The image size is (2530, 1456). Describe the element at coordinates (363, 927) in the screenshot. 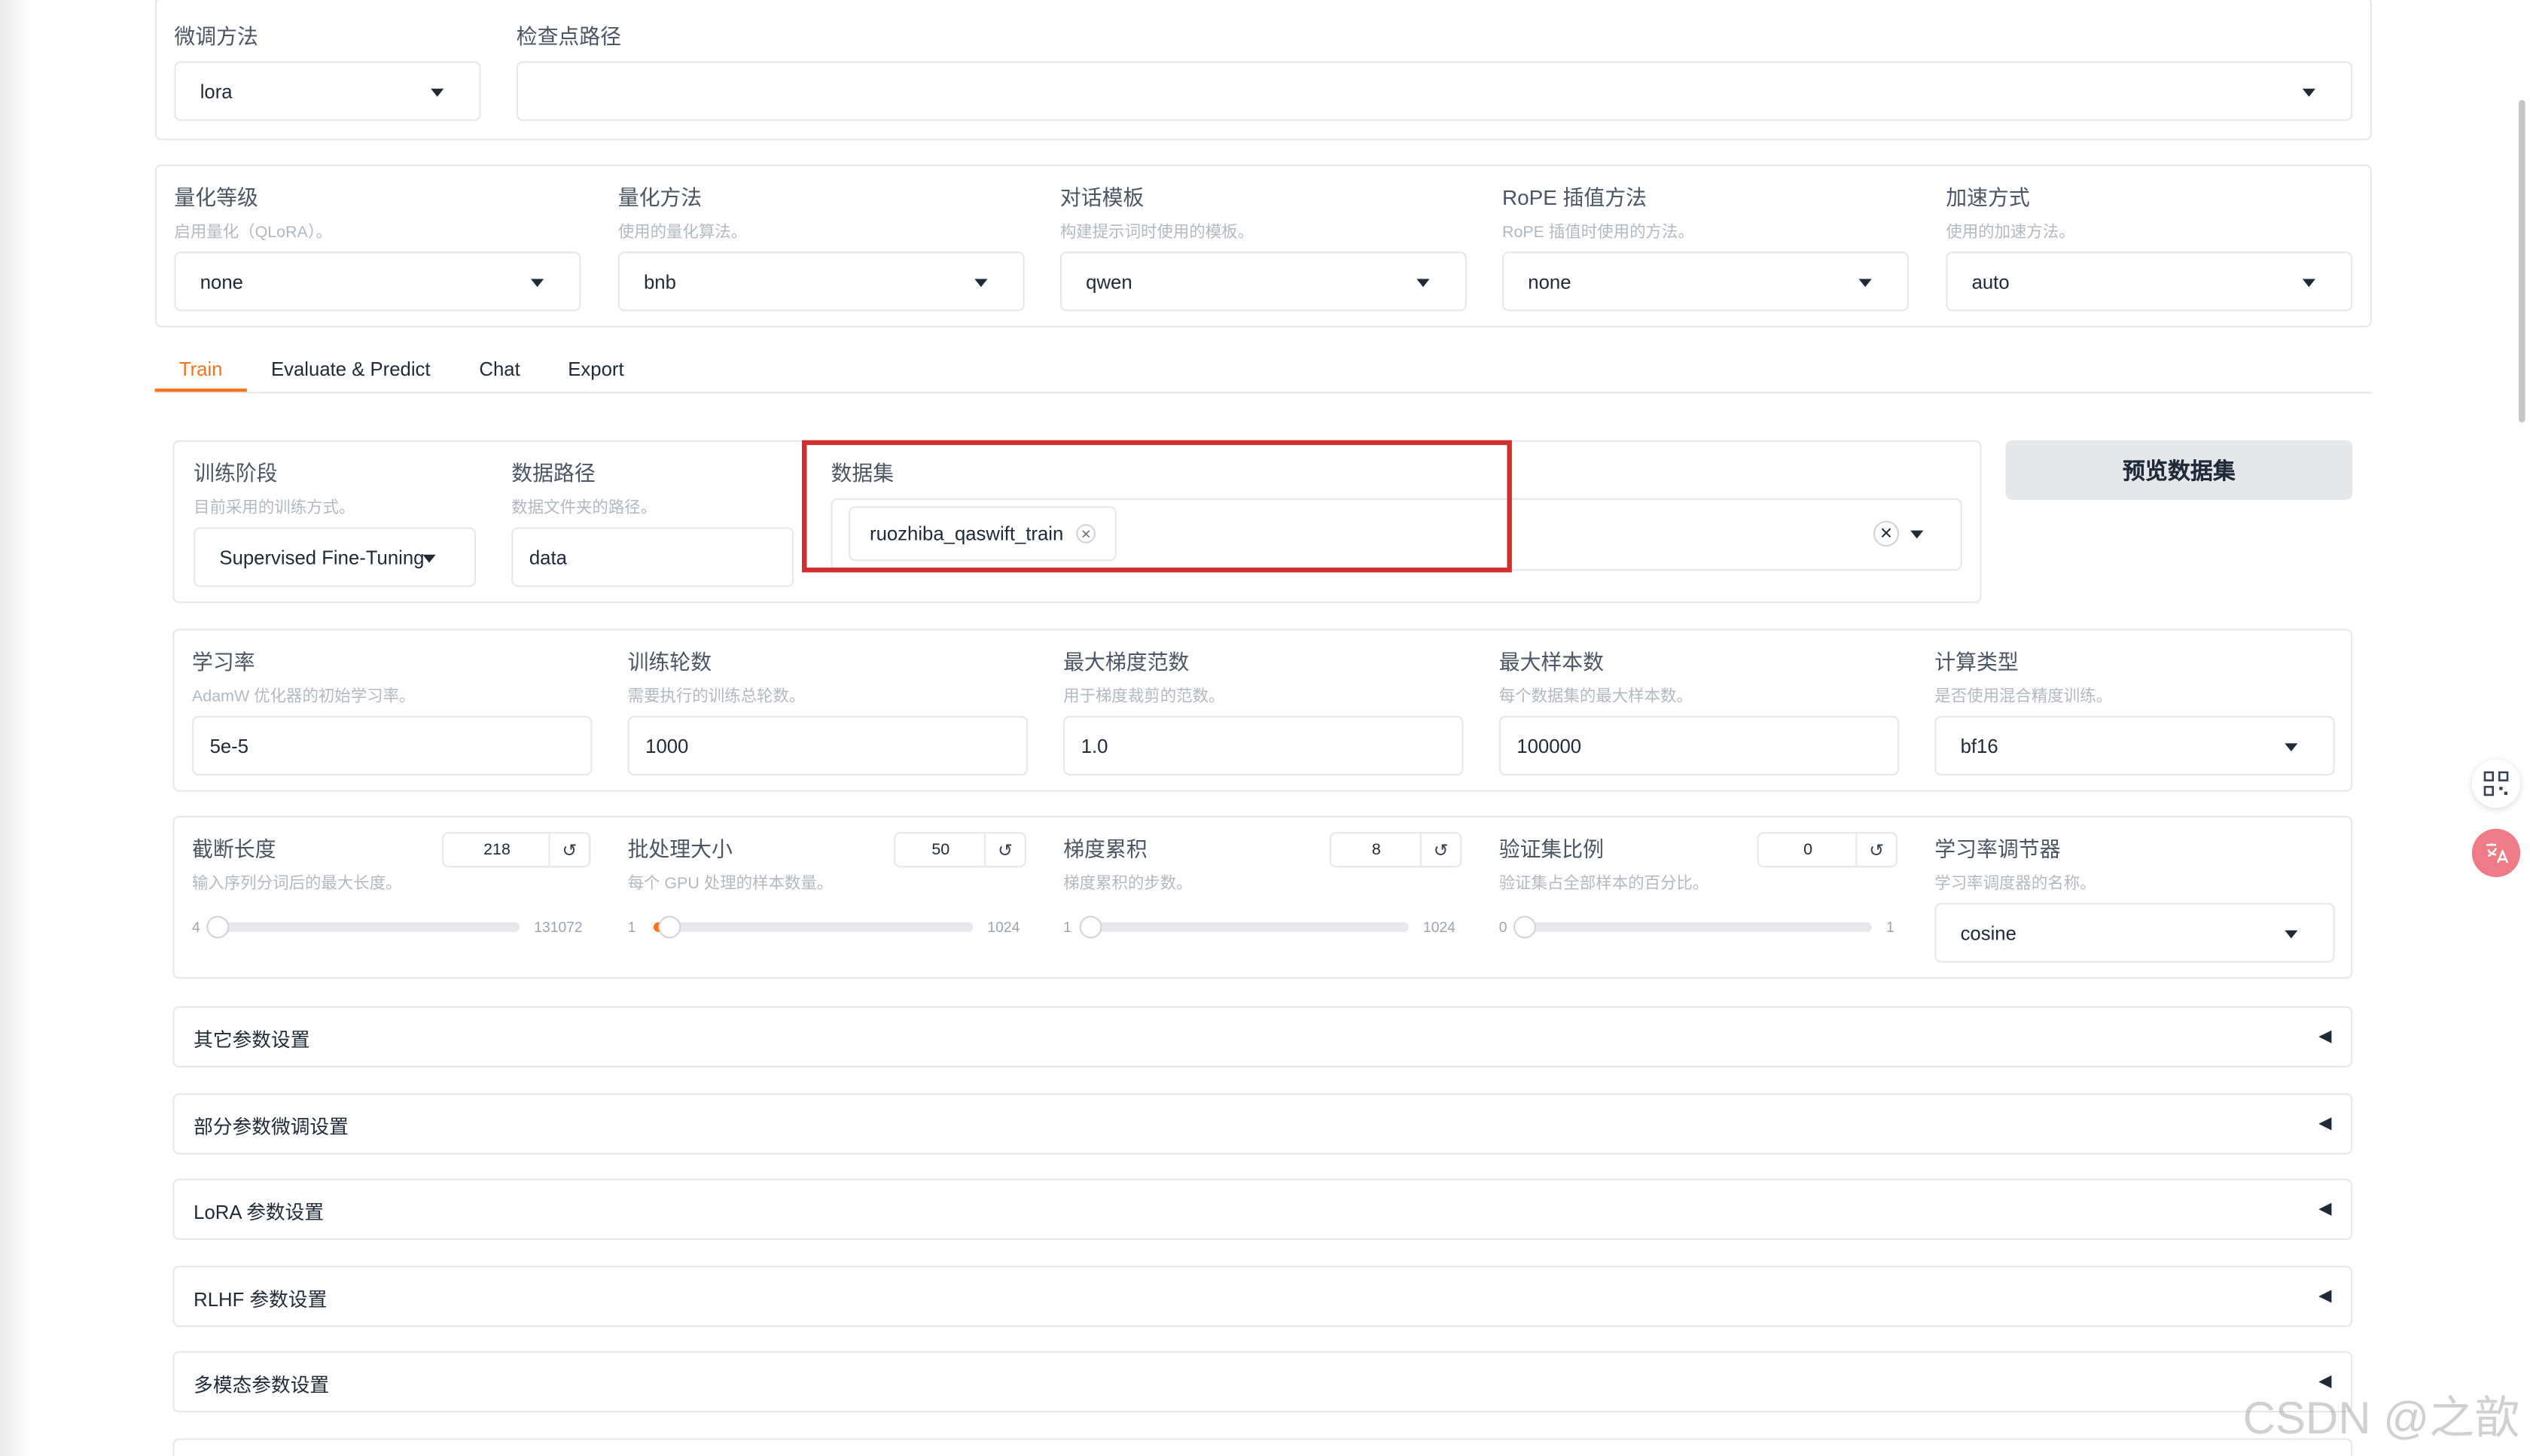

I see `cutoff-len-slider` at that location.